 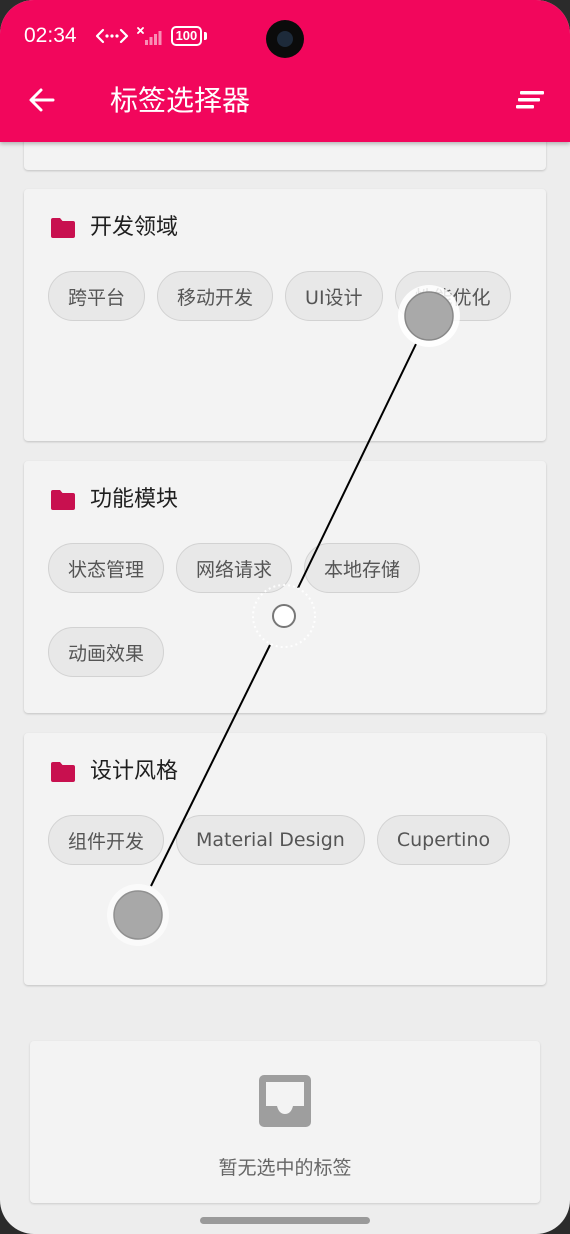 I want to click on arrow-back-icon, so click(x=42, y=100).